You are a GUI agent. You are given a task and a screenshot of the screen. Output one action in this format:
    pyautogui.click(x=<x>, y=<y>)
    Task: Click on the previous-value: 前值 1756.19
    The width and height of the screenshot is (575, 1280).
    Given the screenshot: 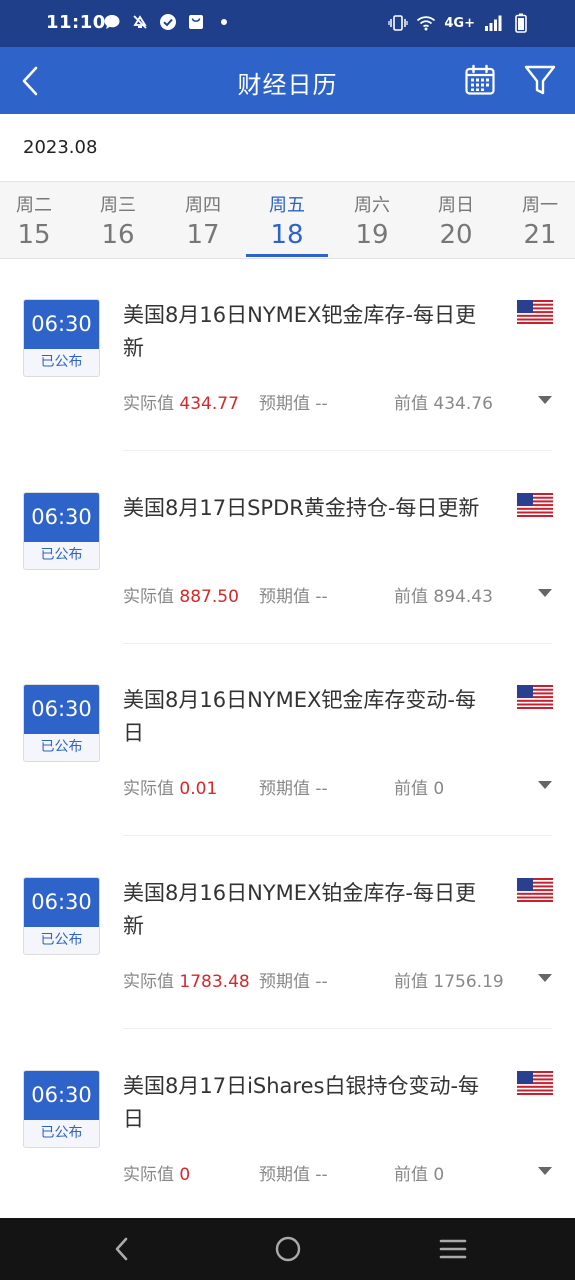 What is the action you would take?
    pyautogui.click(x=449, y=982)
    